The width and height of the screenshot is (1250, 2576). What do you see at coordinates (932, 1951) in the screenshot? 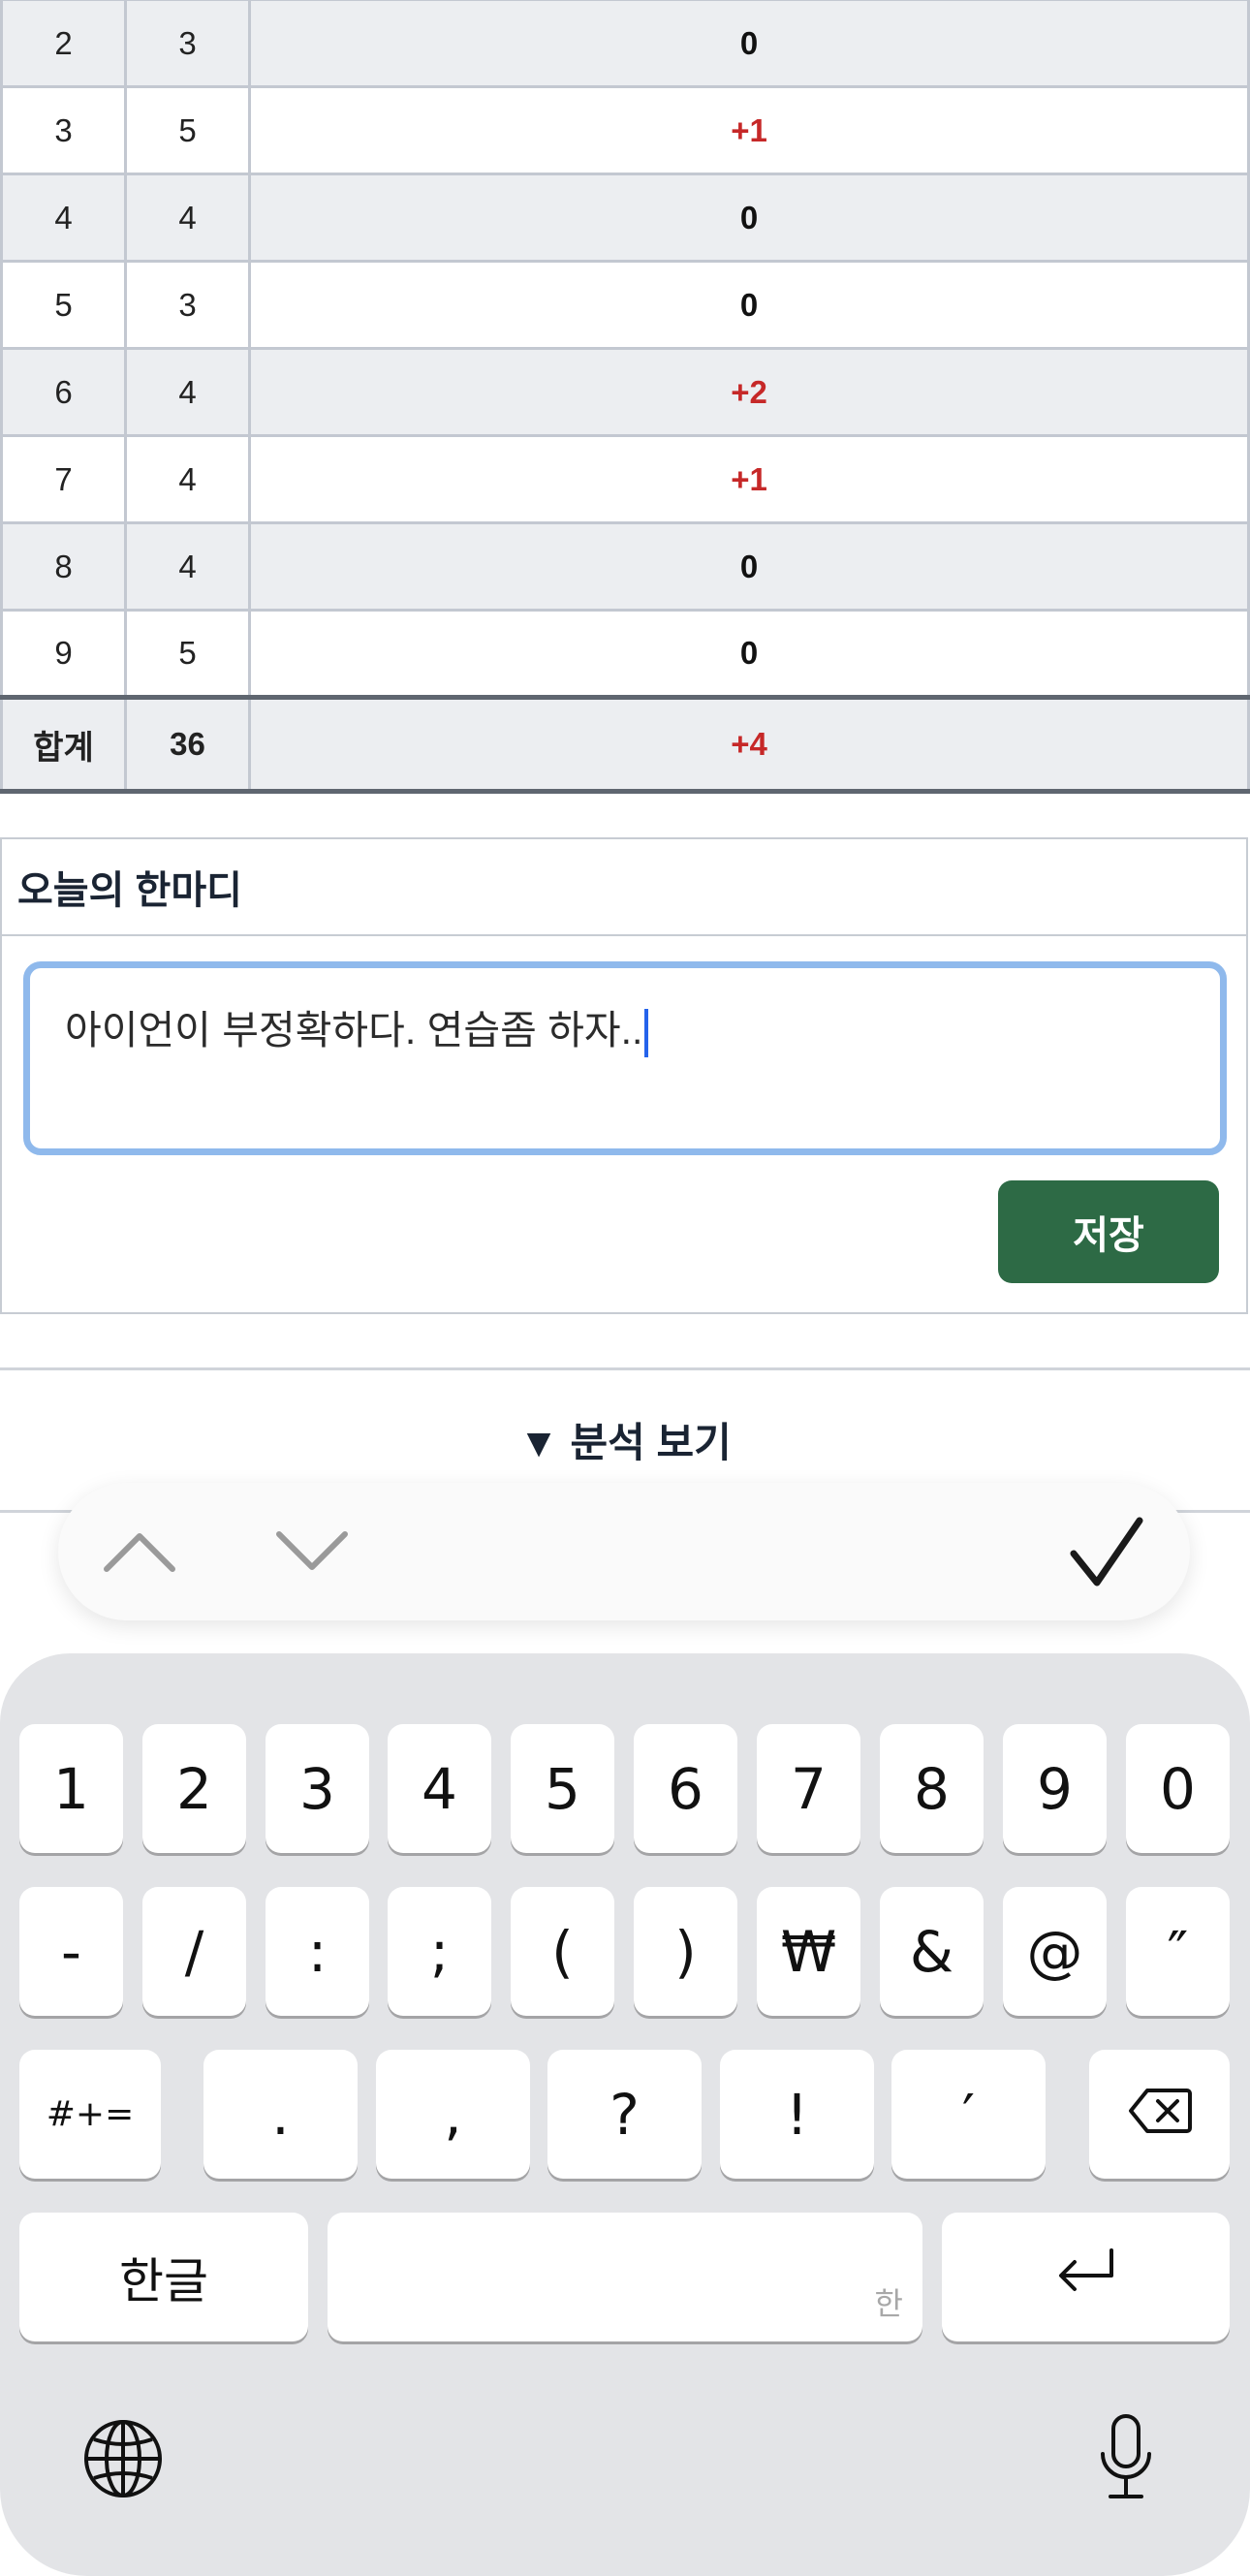
I see `key-ampersand: &` at bounding box center [932, 1951].